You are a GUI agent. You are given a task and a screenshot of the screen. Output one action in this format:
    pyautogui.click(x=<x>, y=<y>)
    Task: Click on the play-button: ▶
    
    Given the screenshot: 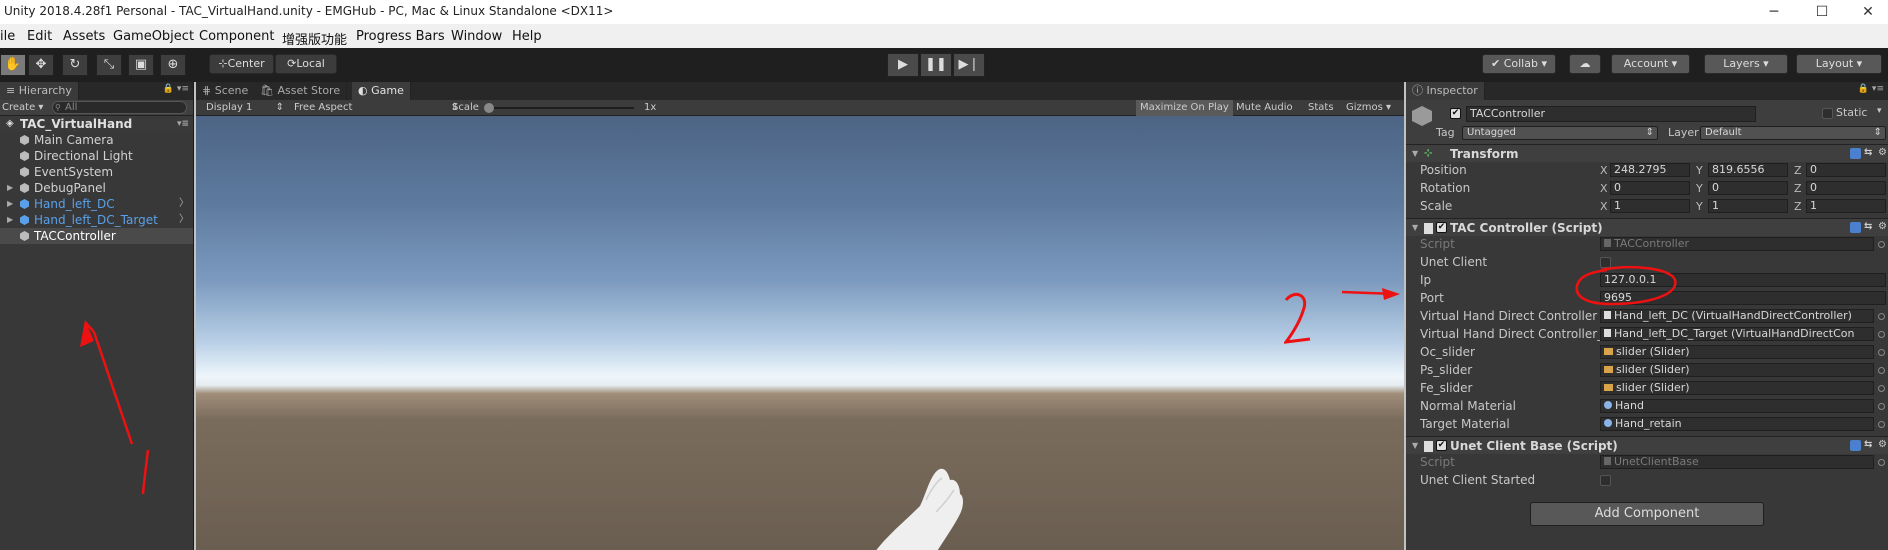 What is the action you would take?
    pyautogui.click(x=903, y=65)
    